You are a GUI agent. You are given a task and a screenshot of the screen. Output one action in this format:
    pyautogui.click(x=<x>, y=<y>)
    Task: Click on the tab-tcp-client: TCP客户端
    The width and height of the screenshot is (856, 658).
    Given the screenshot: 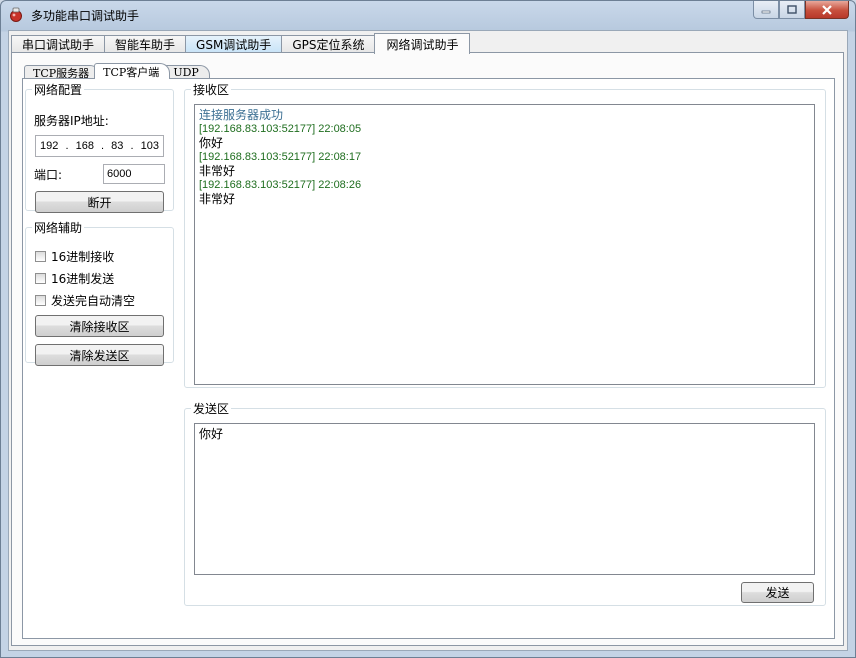 What is the action you would take?
    pyautogui.click(x=132, y=71)
    